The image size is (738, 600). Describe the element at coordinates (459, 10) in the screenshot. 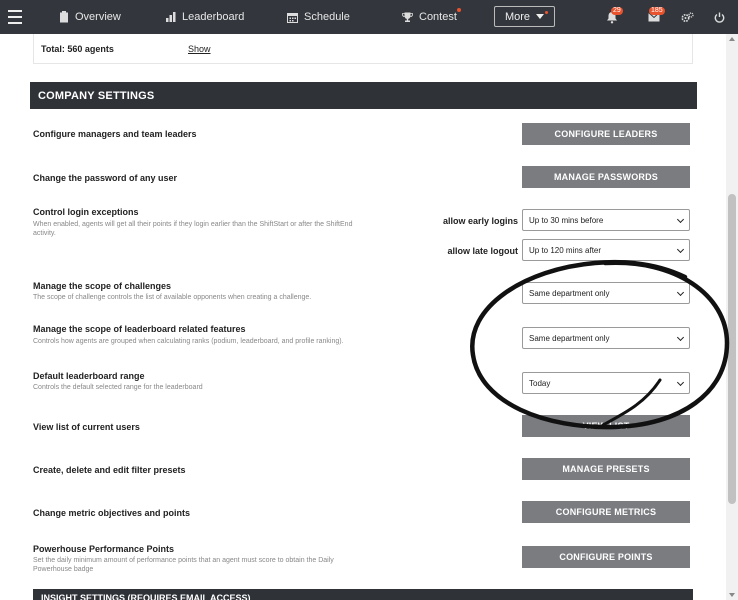

I see `contest-notification-dot` at that location.